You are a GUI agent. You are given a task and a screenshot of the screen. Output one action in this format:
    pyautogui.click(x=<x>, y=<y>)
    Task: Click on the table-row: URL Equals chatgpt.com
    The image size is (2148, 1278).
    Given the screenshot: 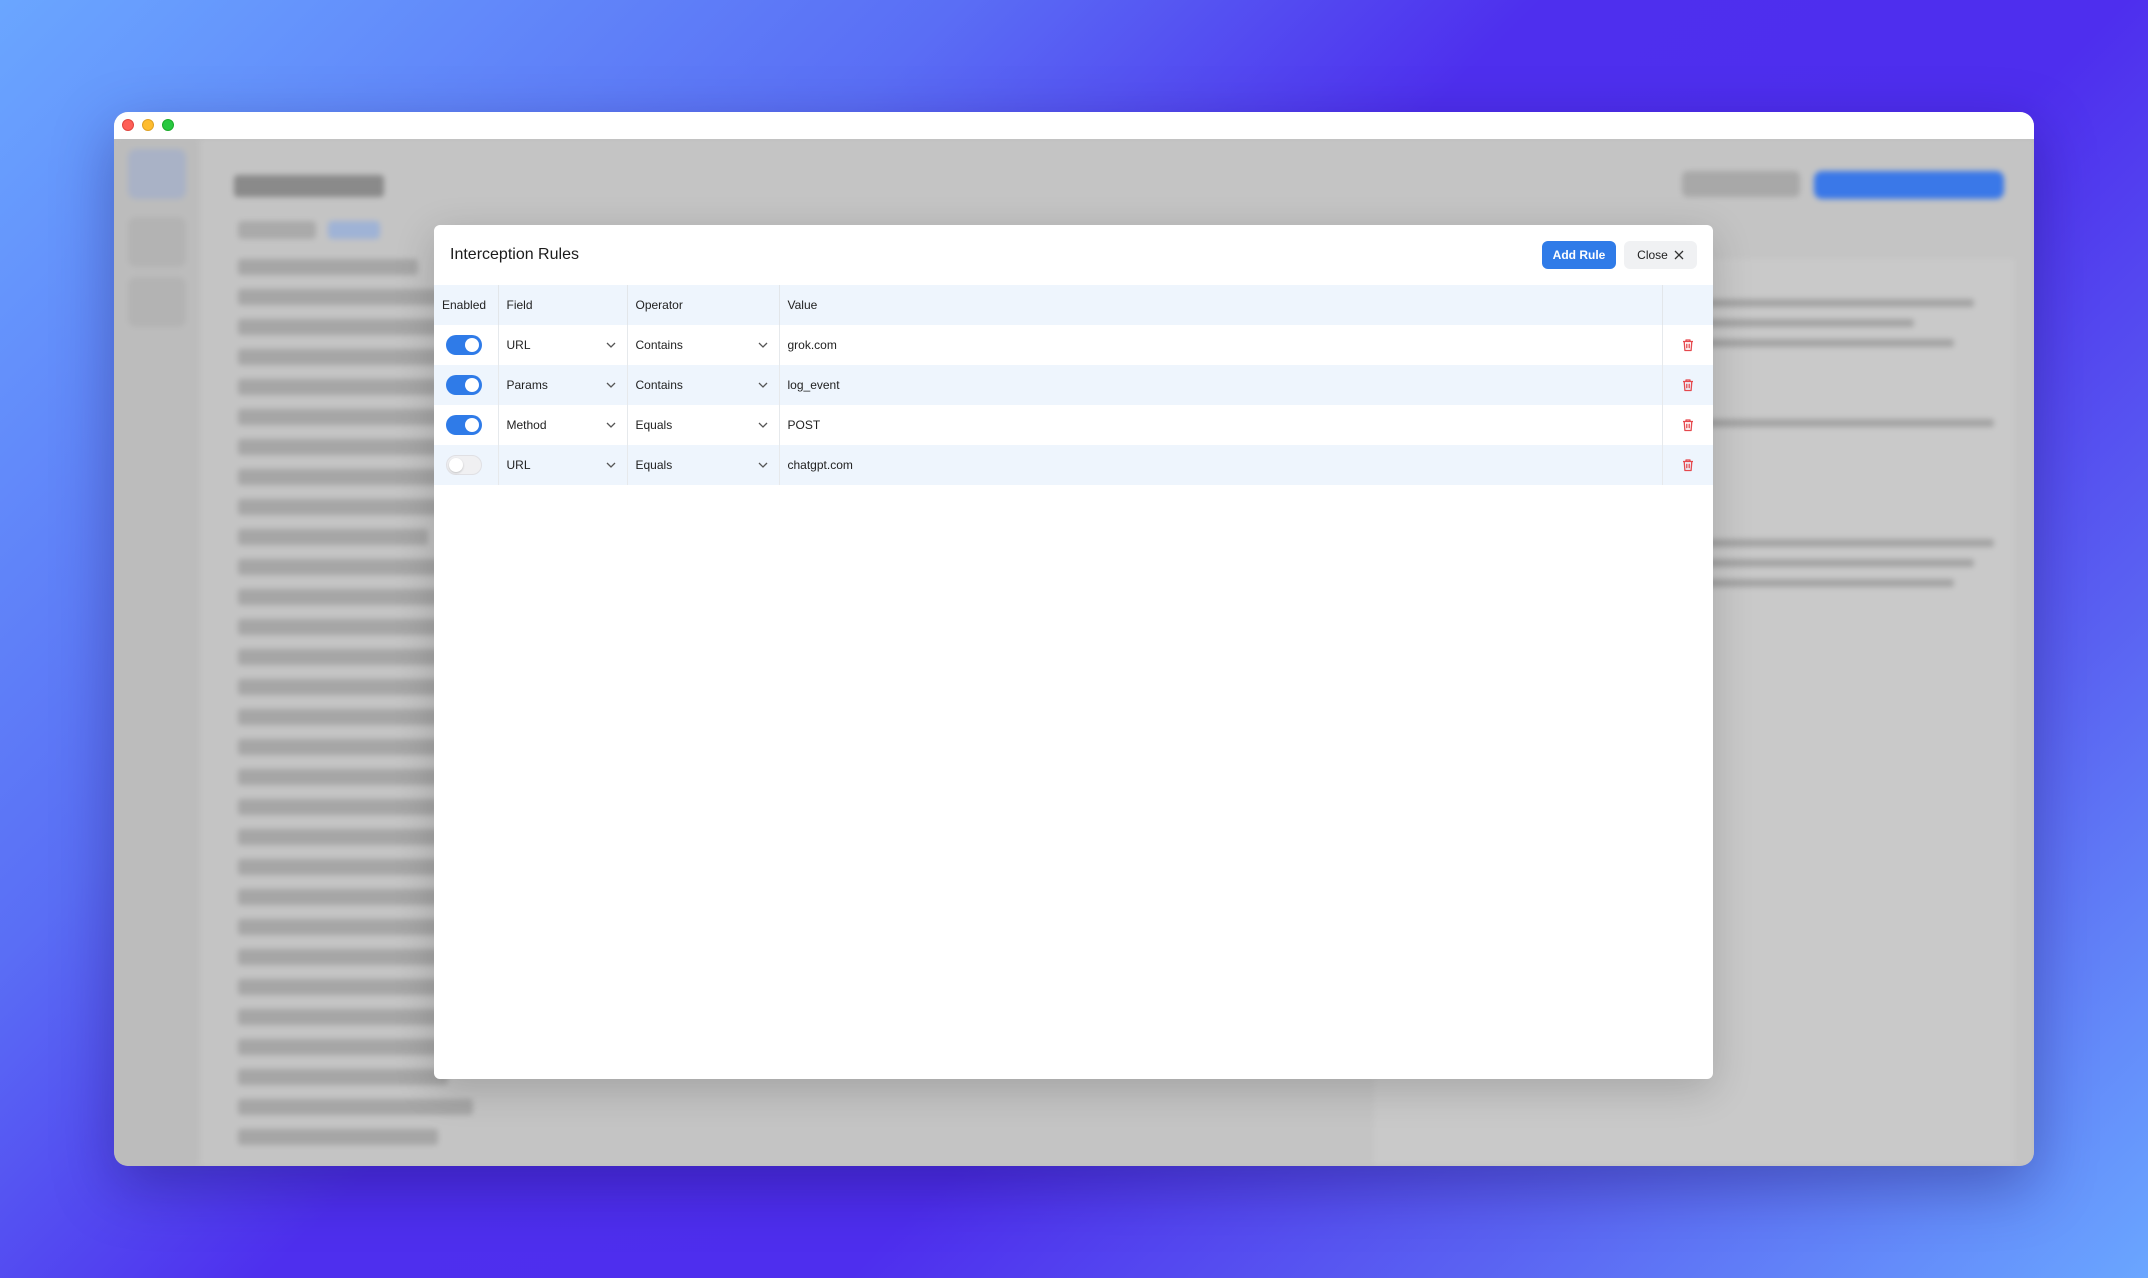 What is the action you would take?
    pyautogui.click(x=1073, y=465)
    